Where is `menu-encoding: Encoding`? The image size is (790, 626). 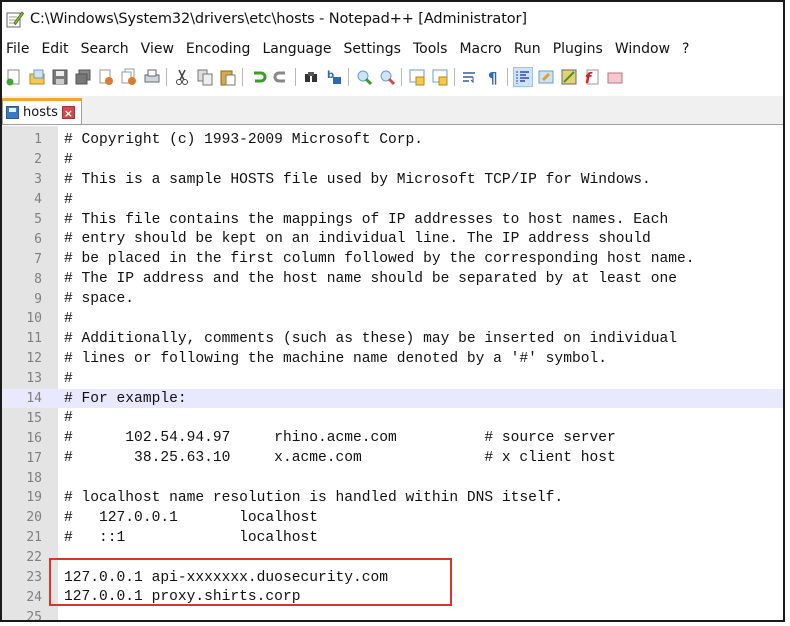 menu-encoding: Encoding is located at coordinates (218, 49).